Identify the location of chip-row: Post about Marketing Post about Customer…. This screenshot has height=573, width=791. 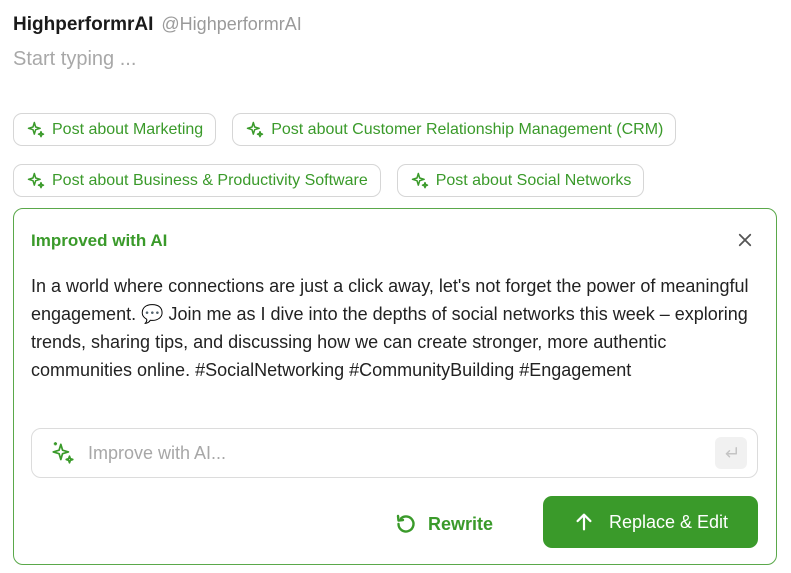
(398, 129).